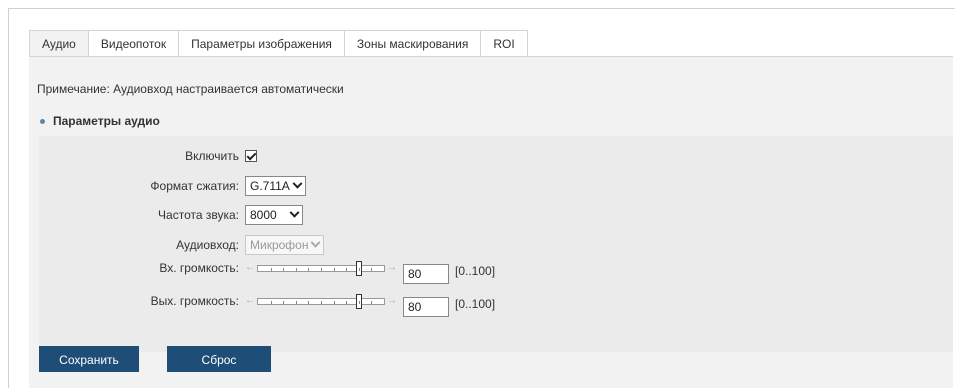 Image resolution: width=955 pixels, height=388 pixels. I want to click on tab-audio: Аудио, so click(59, 43).